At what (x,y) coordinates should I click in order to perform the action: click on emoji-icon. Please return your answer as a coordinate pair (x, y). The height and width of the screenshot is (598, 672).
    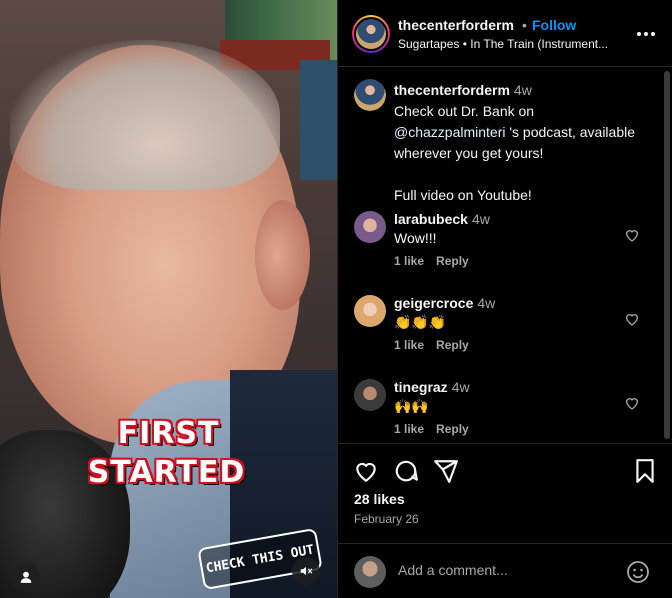
    Looking at the image, I should click on (638, 572).